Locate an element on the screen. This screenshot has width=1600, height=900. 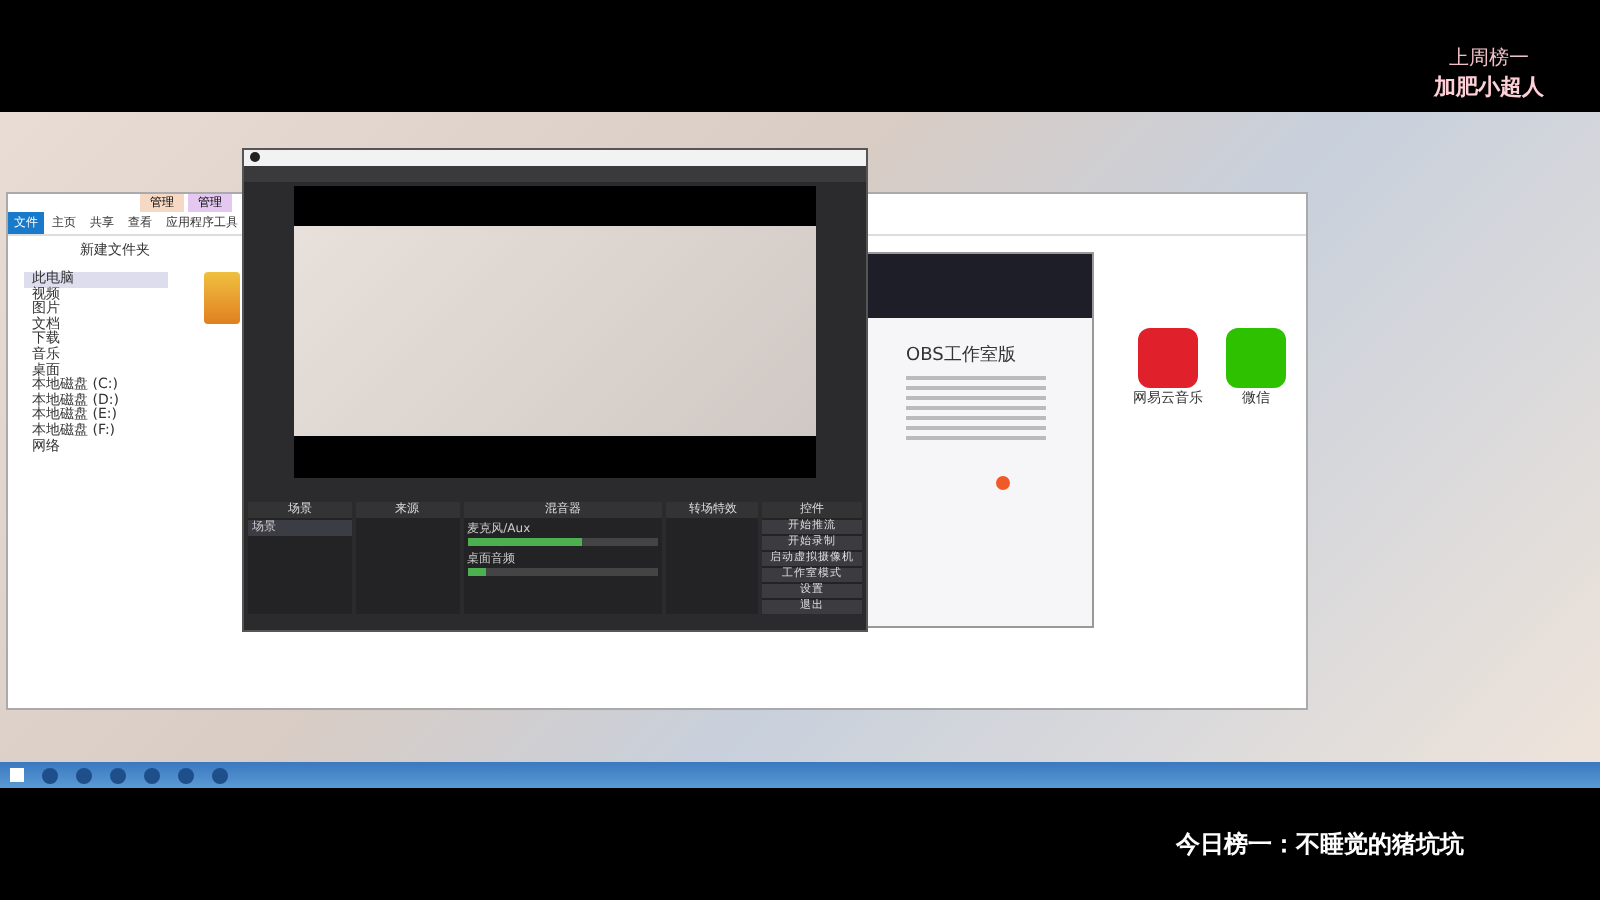
folder-icon is located at coordinates (222, 298).